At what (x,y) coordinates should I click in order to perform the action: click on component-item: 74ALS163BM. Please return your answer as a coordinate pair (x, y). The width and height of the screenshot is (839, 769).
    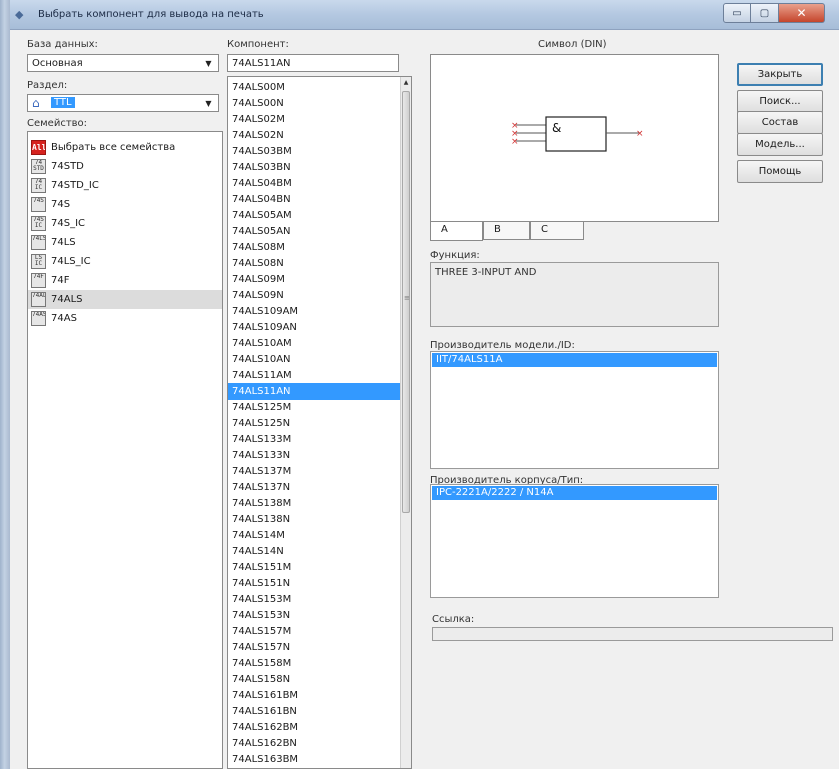
    Looking at the image, I should click on (315, 759).